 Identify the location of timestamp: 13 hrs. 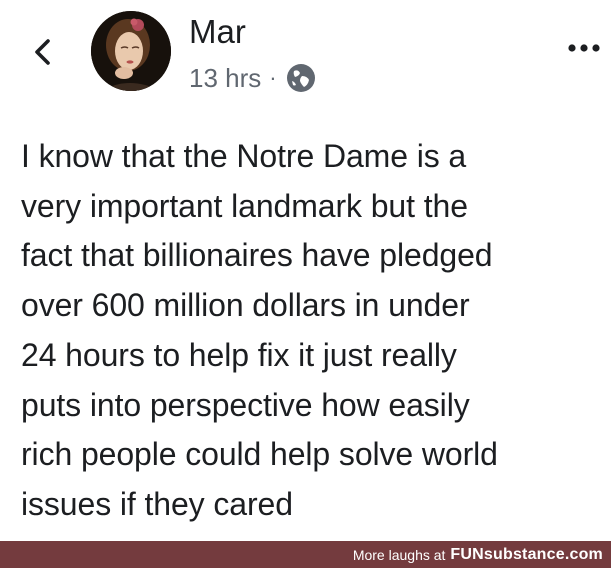
(225, 78).